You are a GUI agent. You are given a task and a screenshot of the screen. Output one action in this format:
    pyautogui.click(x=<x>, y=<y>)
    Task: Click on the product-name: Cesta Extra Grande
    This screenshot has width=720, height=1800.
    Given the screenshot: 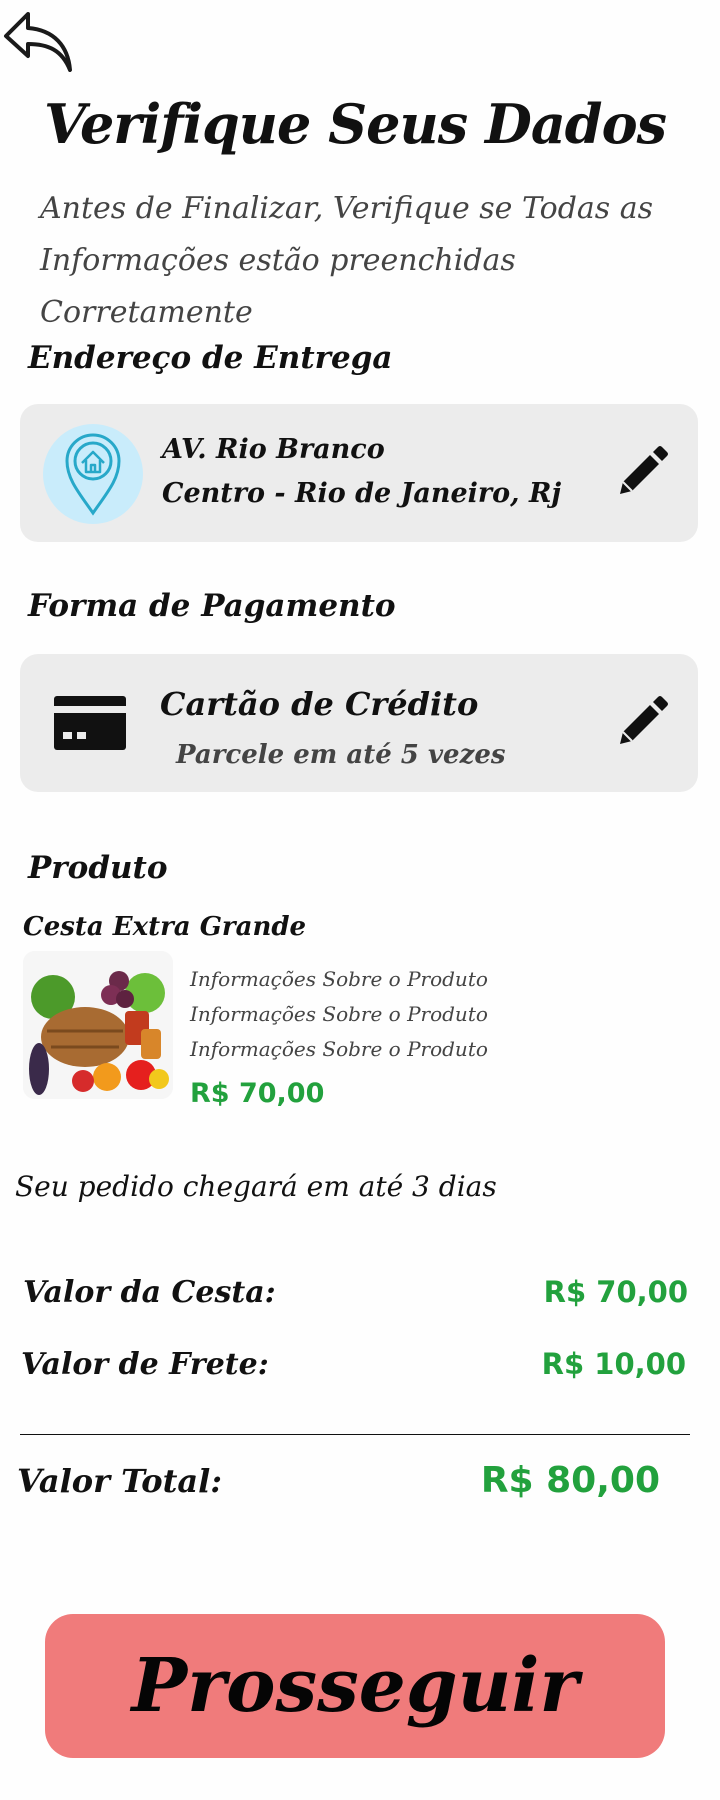 What is the action you would take?
    pyautogui.click(x=165, y=927)
    